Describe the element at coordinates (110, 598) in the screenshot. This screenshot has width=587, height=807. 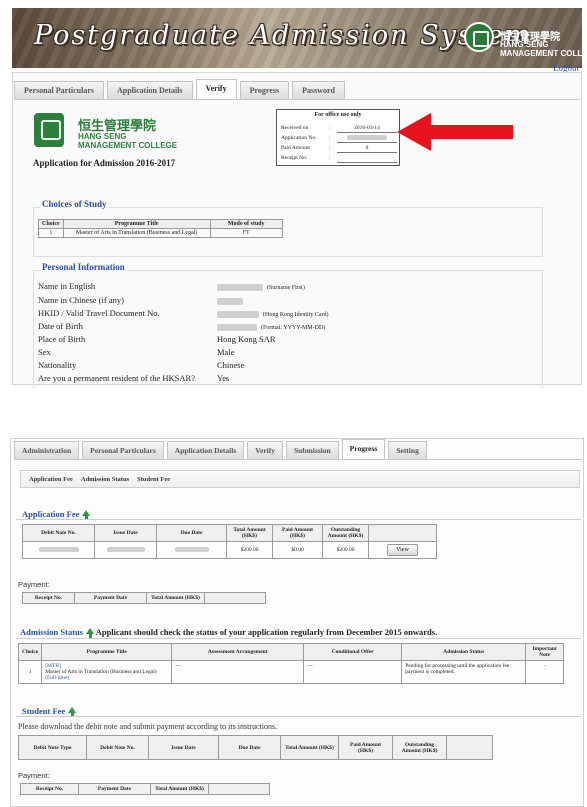
I see `column-header: Payment Date` at that location.